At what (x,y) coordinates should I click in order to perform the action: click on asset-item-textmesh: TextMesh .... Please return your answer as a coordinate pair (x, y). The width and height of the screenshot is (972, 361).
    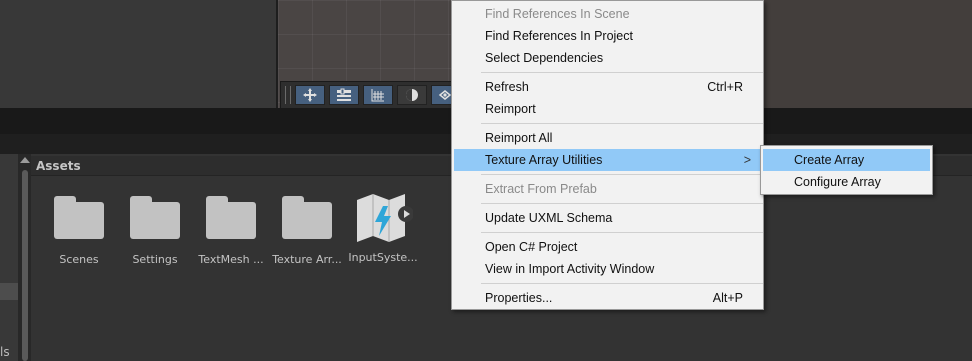
    Looking at the image, I should click on (231, 230).